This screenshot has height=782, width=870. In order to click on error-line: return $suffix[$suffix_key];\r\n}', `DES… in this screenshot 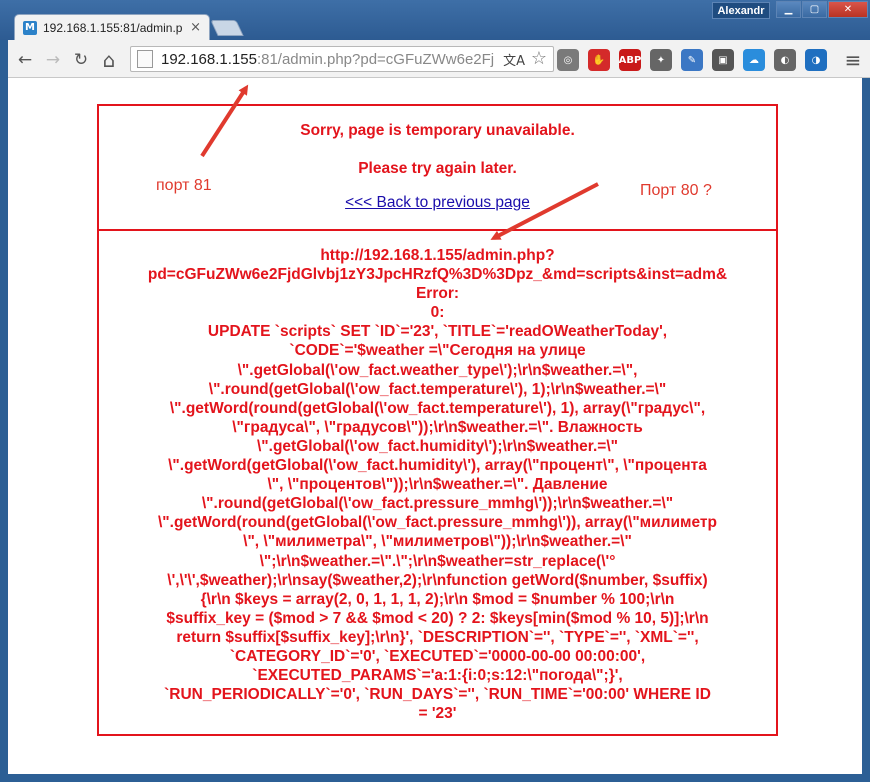, I will do `click(437, 637)`.